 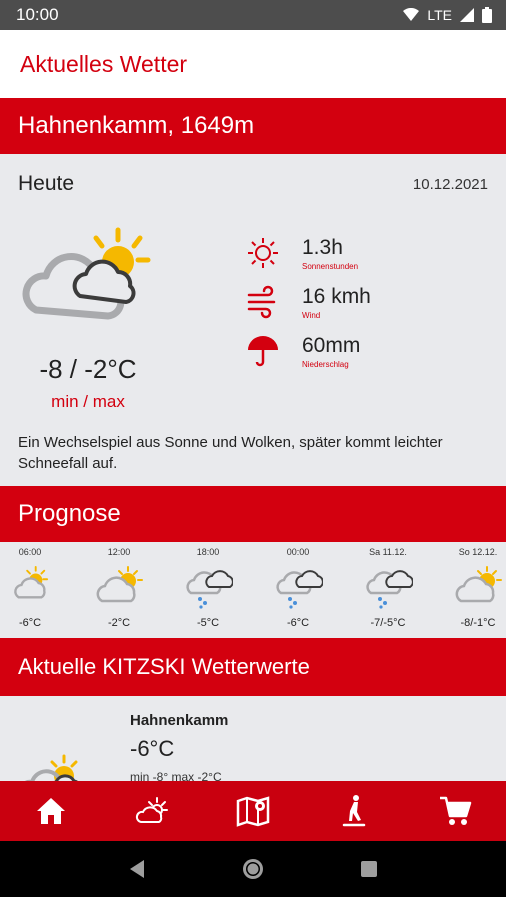 I want to click on nav-skier, so click(x=354, y=811).